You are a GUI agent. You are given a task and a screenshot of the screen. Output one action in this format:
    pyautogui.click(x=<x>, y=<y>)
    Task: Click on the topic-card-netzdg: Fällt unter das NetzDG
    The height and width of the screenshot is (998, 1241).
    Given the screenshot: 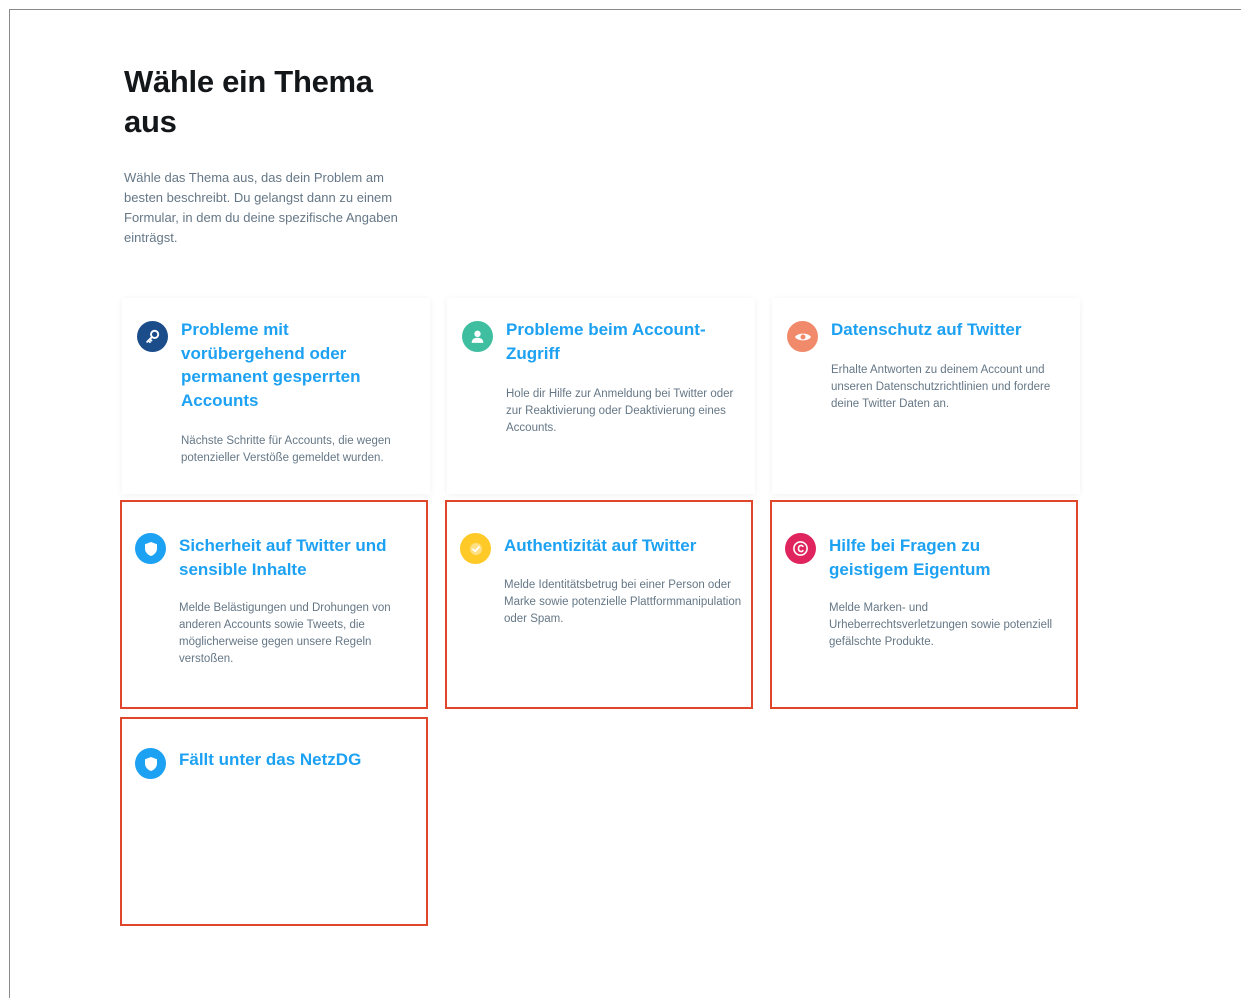 What is the action you would take?
    pyautogui.click(x=274, y=821)
    